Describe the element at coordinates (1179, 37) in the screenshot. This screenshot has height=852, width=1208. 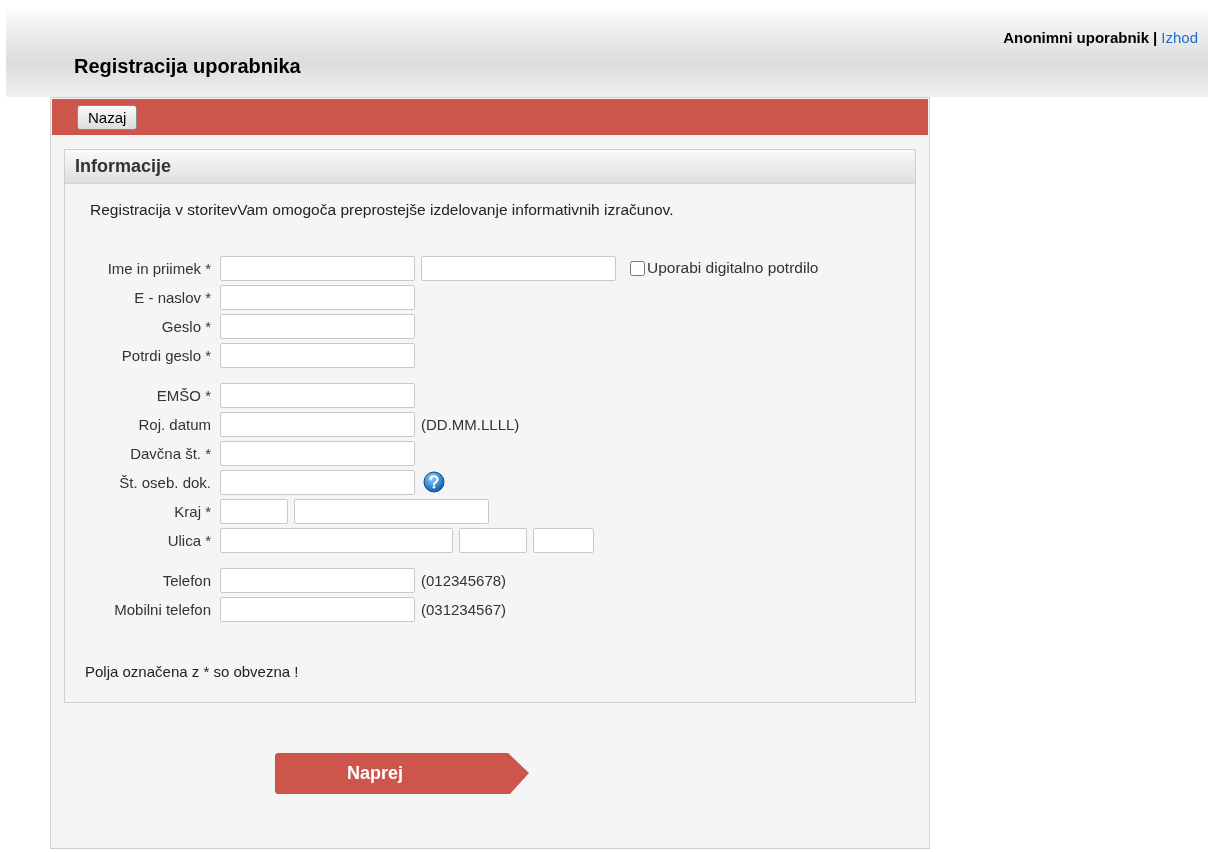
I see `logout-link: Izhod` at that location.